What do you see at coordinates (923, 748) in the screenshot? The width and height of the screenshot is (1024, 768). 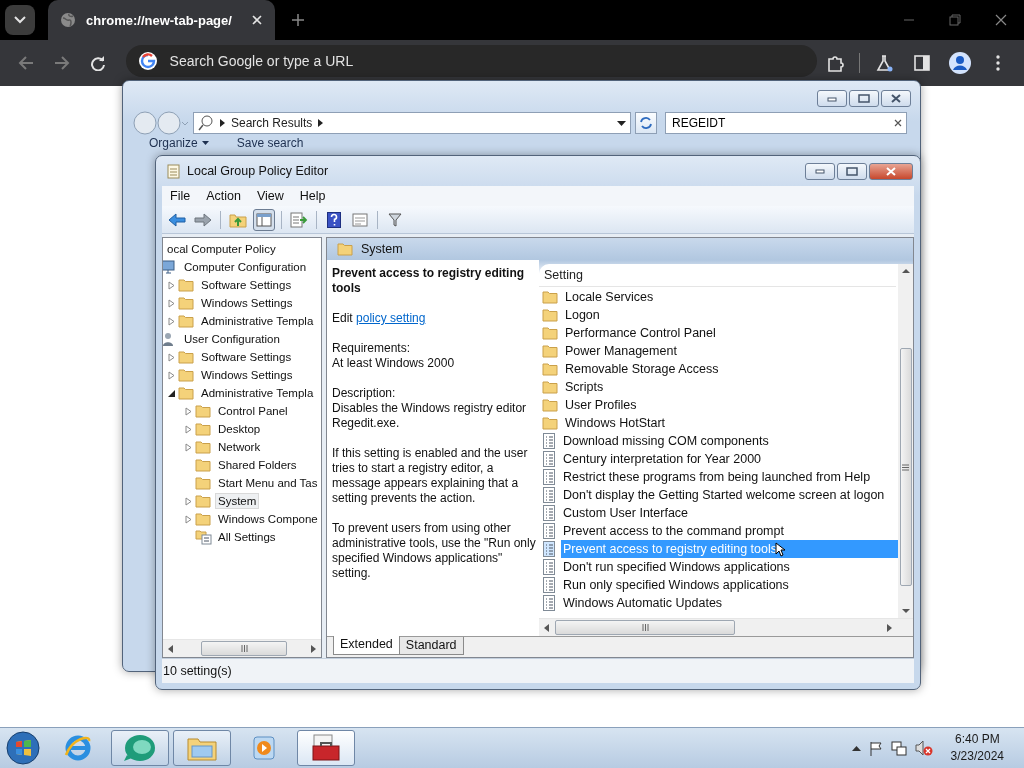 I see `speaker-muted-icon` at bounding box center [923, 748].